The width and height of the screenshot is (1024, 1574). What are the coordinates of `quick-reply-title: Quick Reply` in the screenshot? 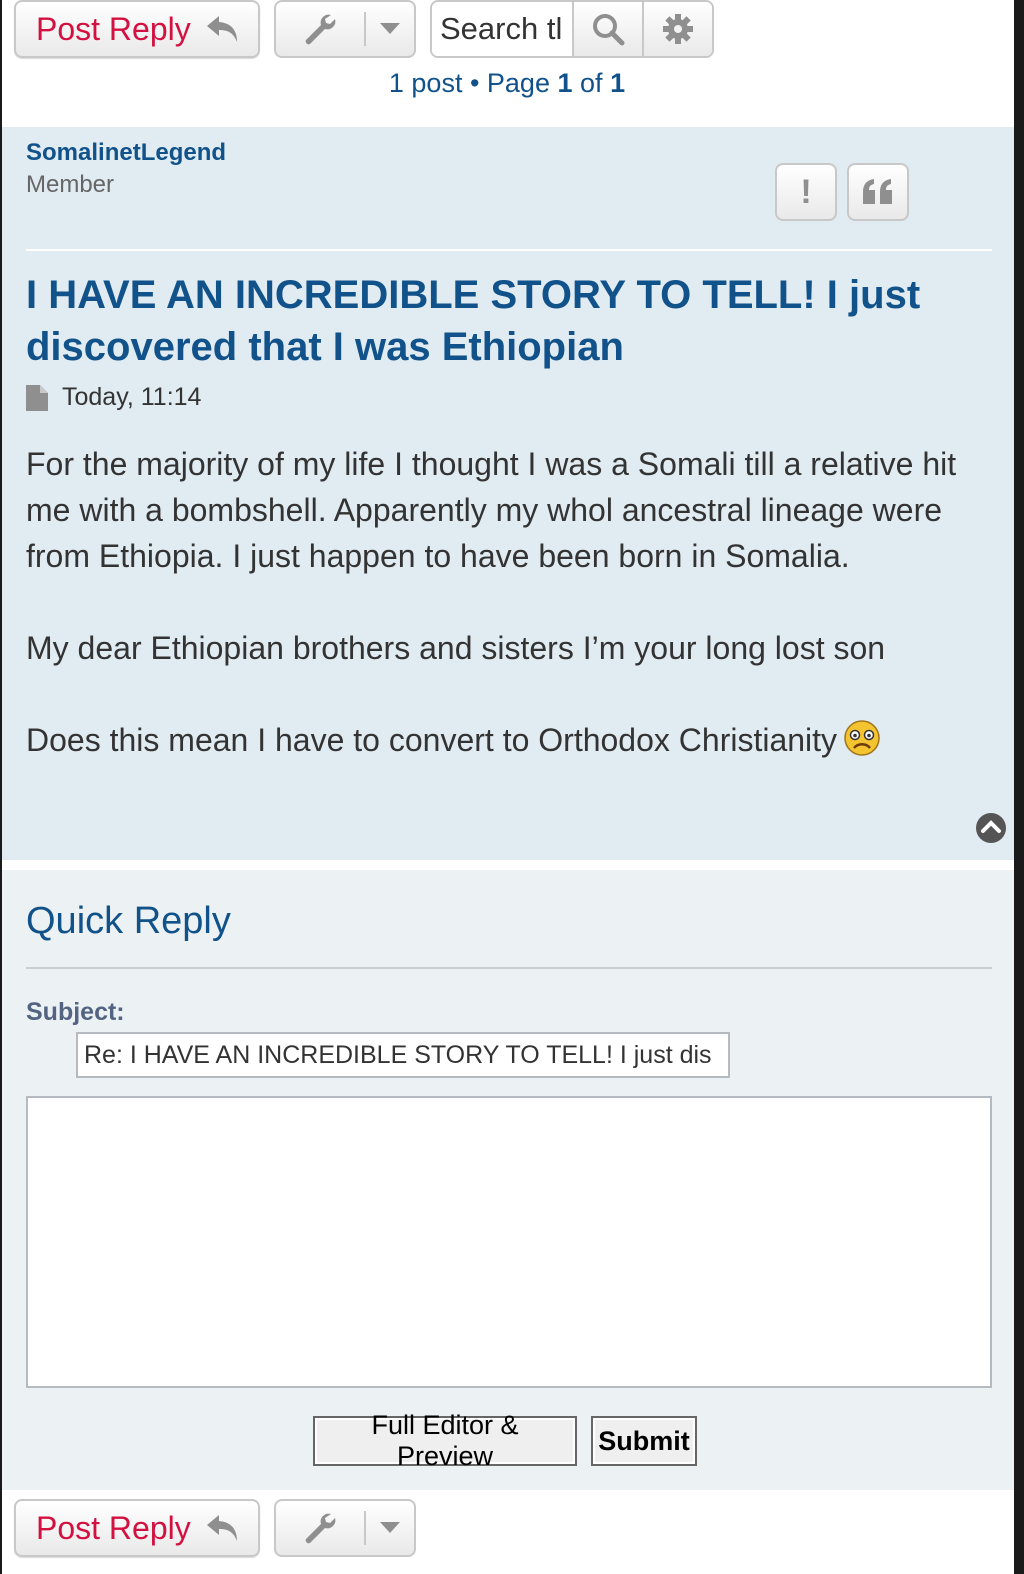 It's located at (128, 921).